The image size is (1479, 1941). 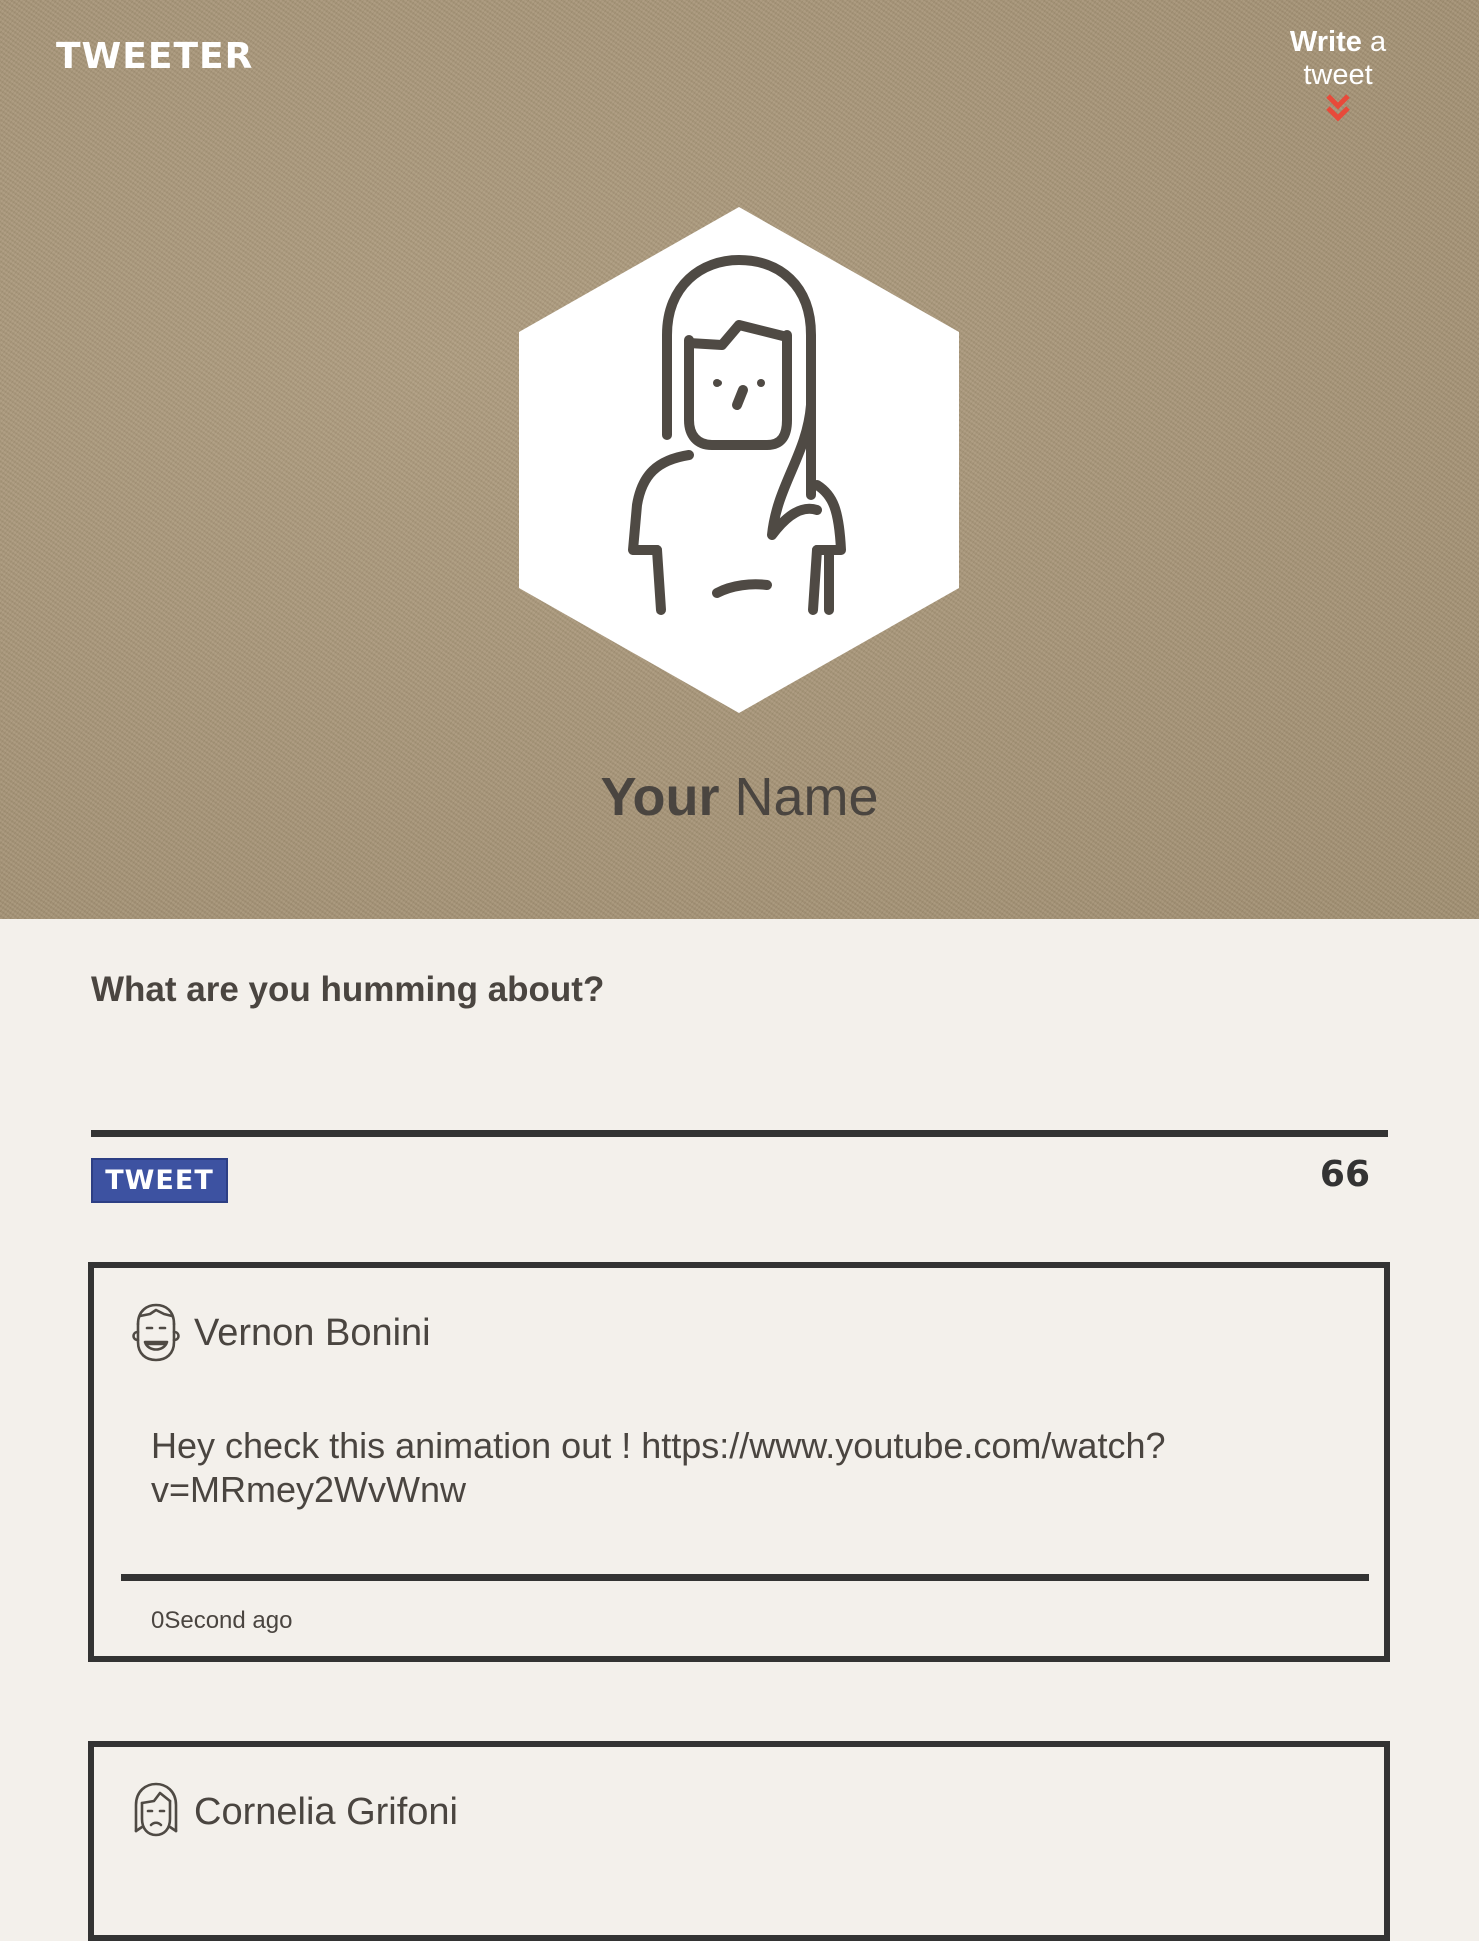 I want to click on write-link-bold: Write, so click(x=1325, y=42).